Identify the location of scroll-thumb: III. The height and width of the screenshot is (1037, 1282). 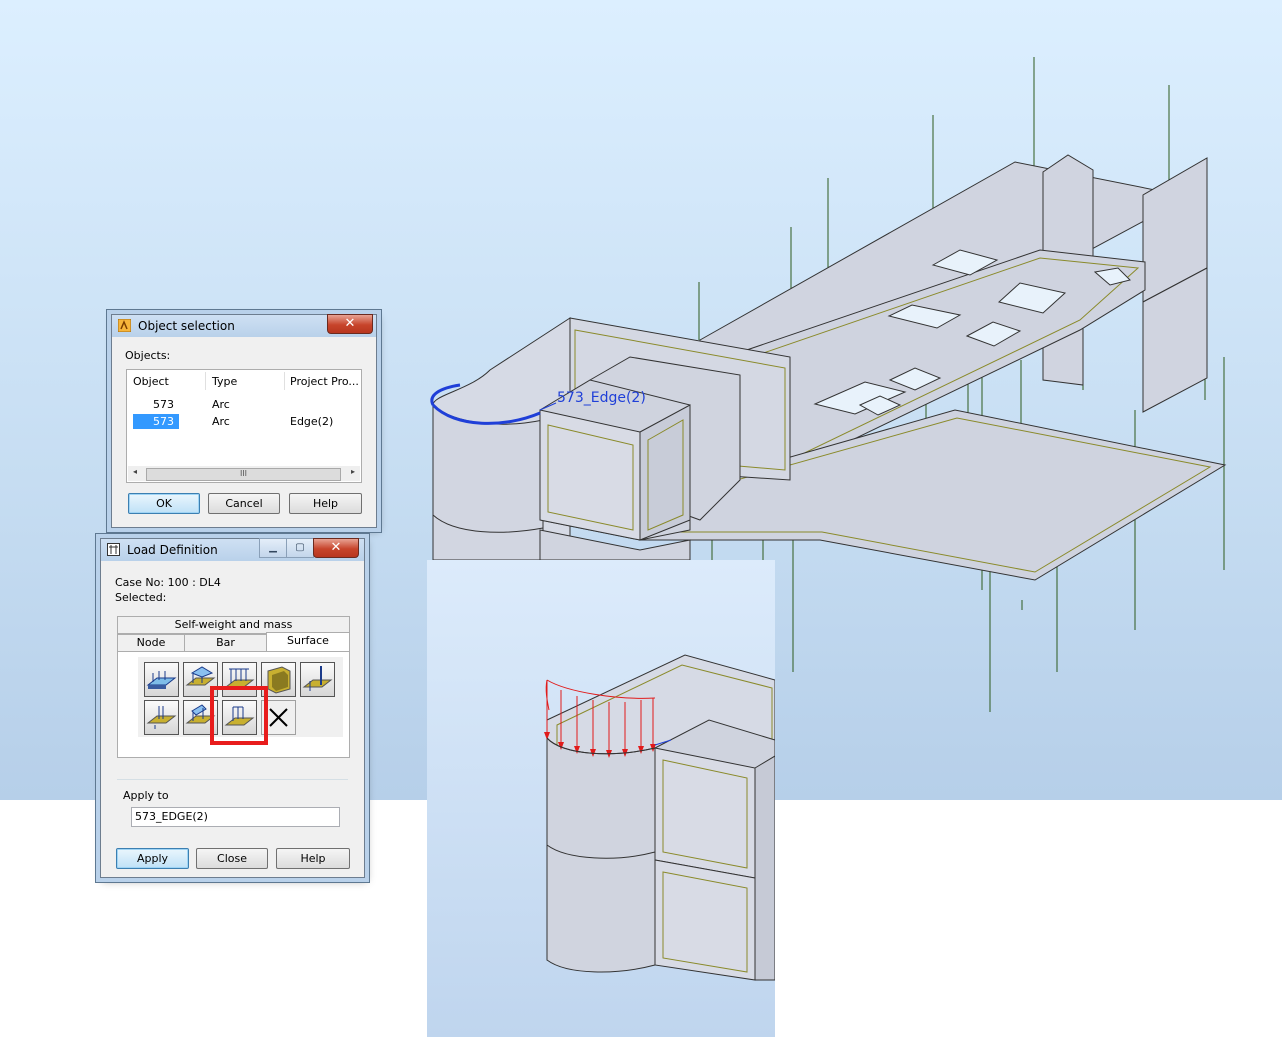
(243, 474).